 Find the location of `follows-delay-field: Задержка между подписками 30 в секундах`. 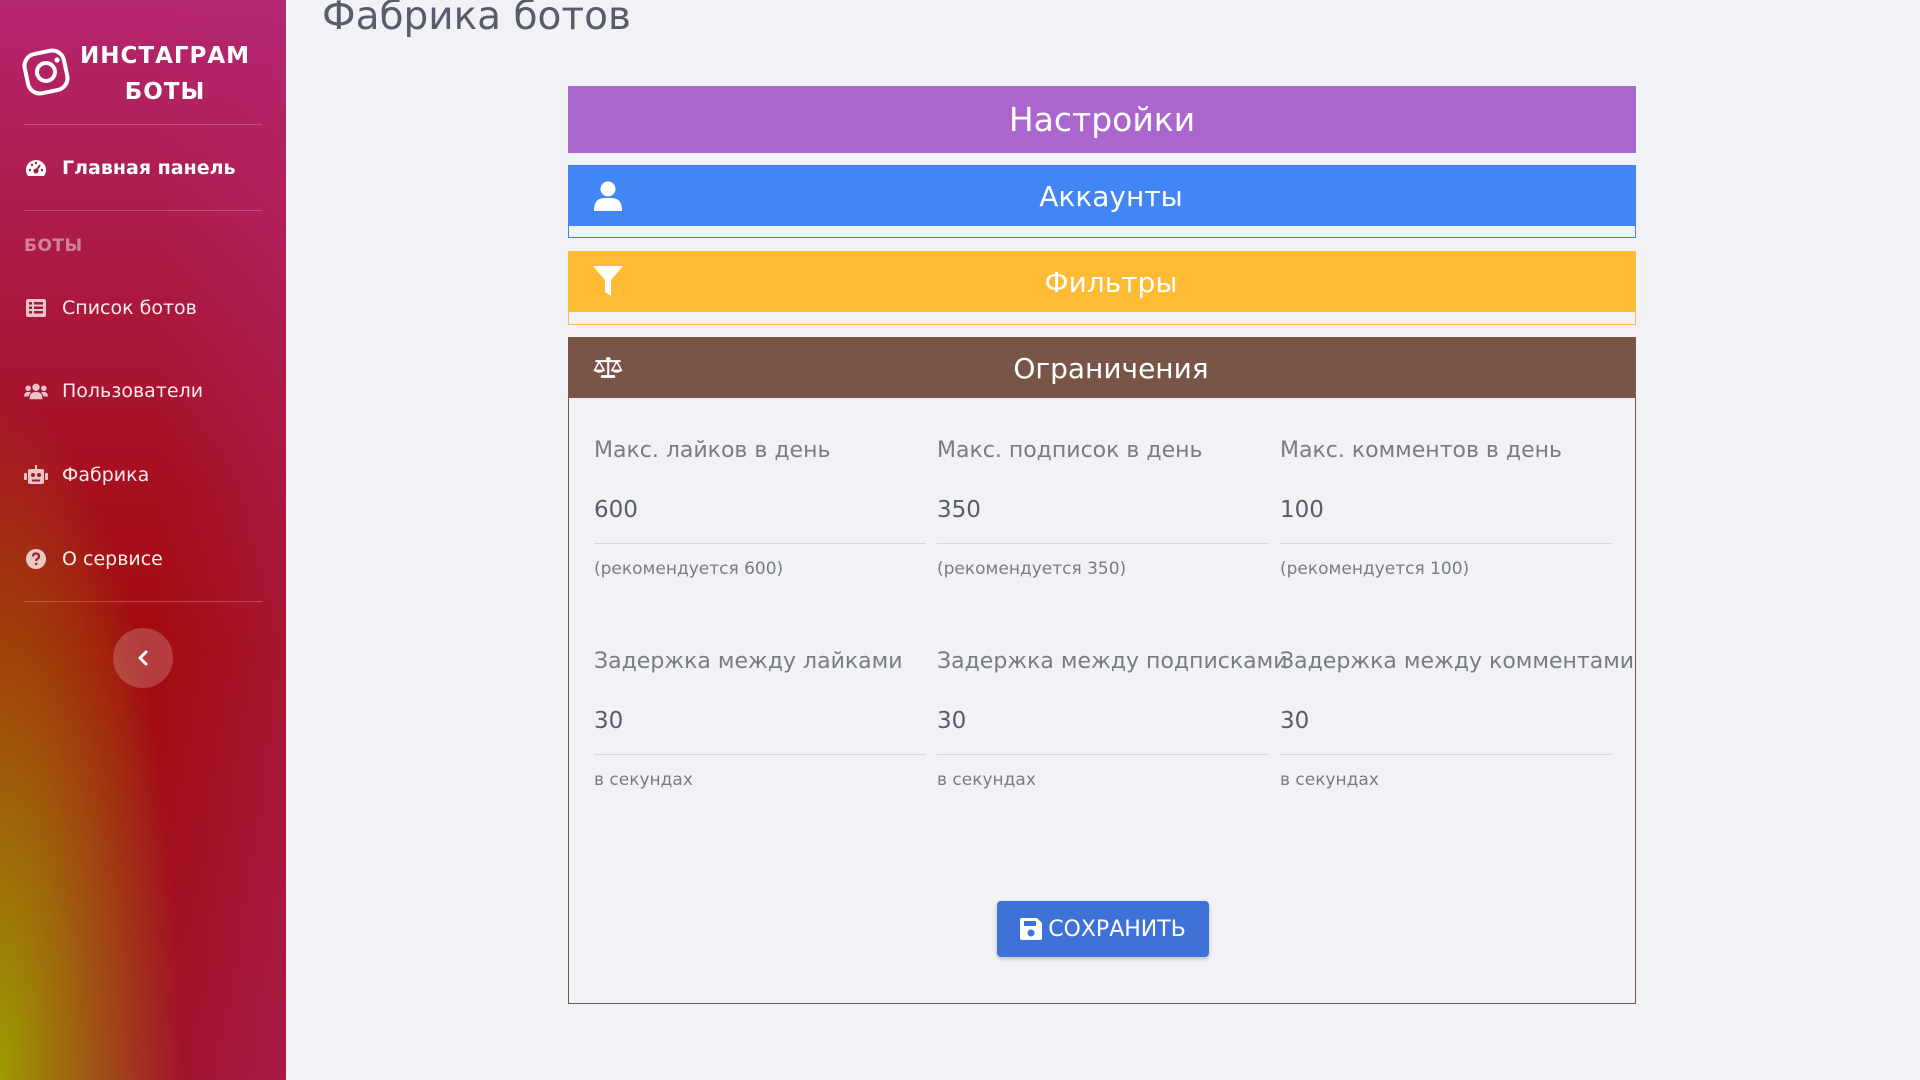

follows-delay-field: Задержка между подписками 30 в секундах is located at coordinates (1112, 719).